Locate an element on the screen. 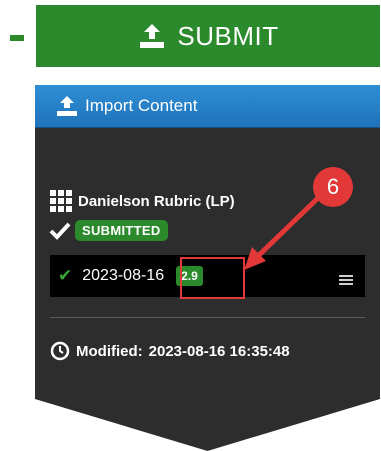 The width and height of the screenshot is (381, 451). panel-header: Import Content is located at coordinates (207, 106).